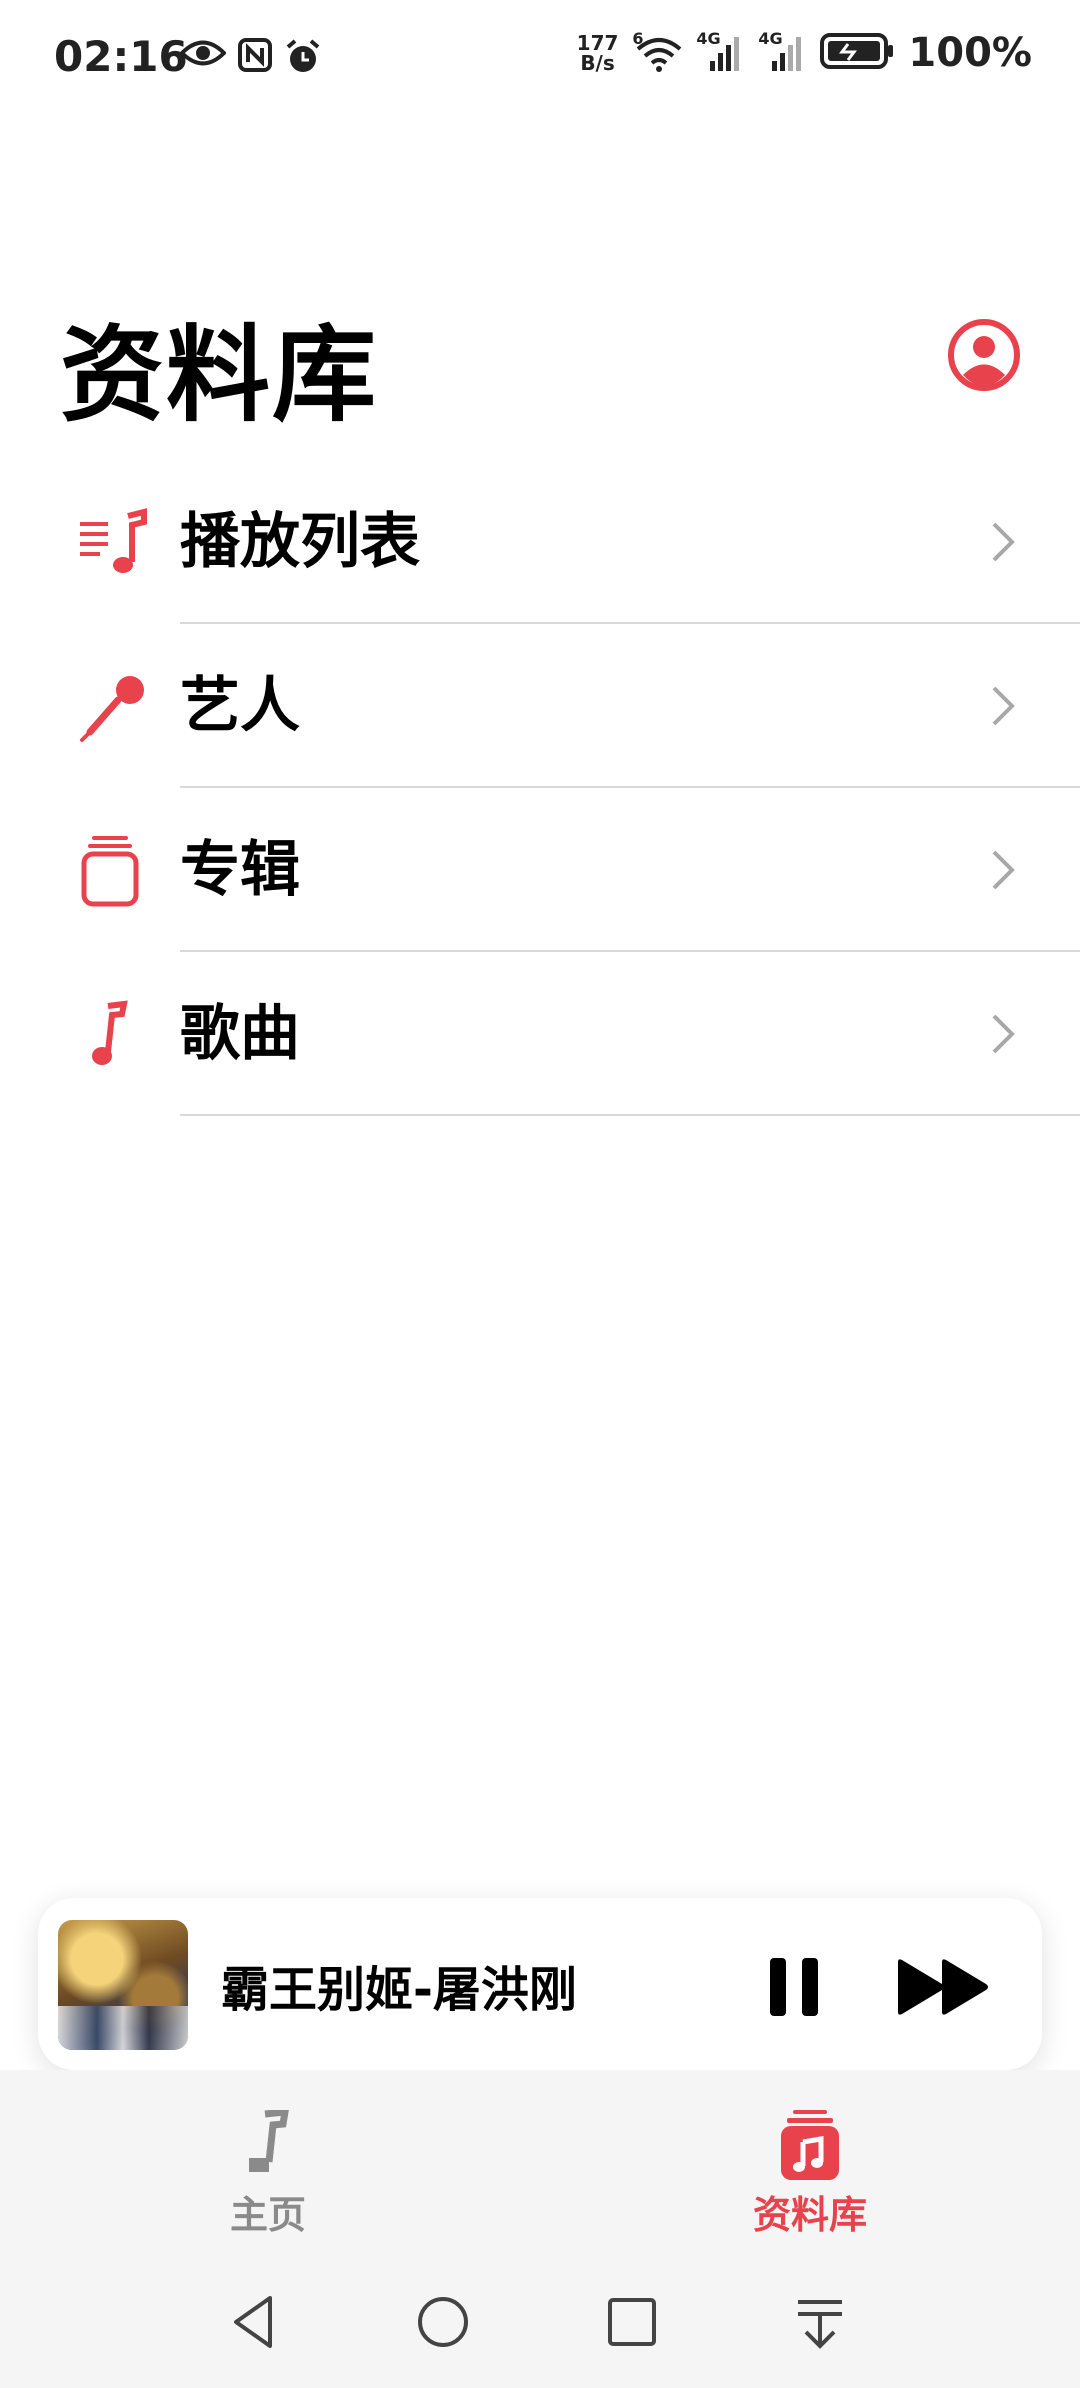 This screenshot has width=1080, height=2388. I want to click on home-icon, so click(443, 2322).